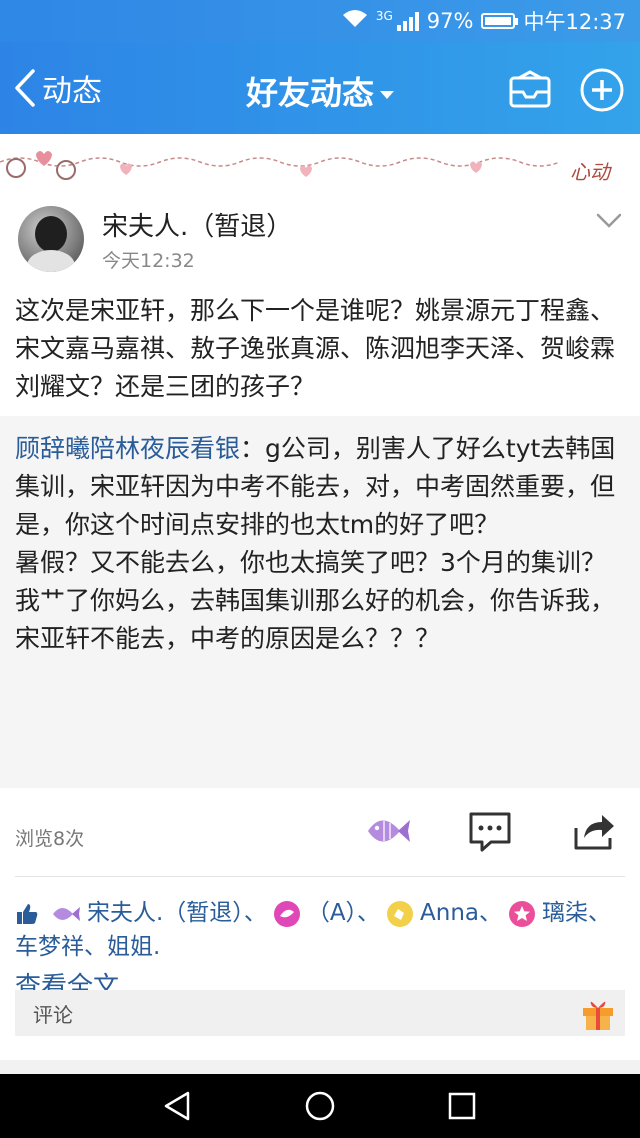 The height and width of the screenshot is (1138, 640). I want to click on nav-bar: 动态 好友动态, so click(320, 88).